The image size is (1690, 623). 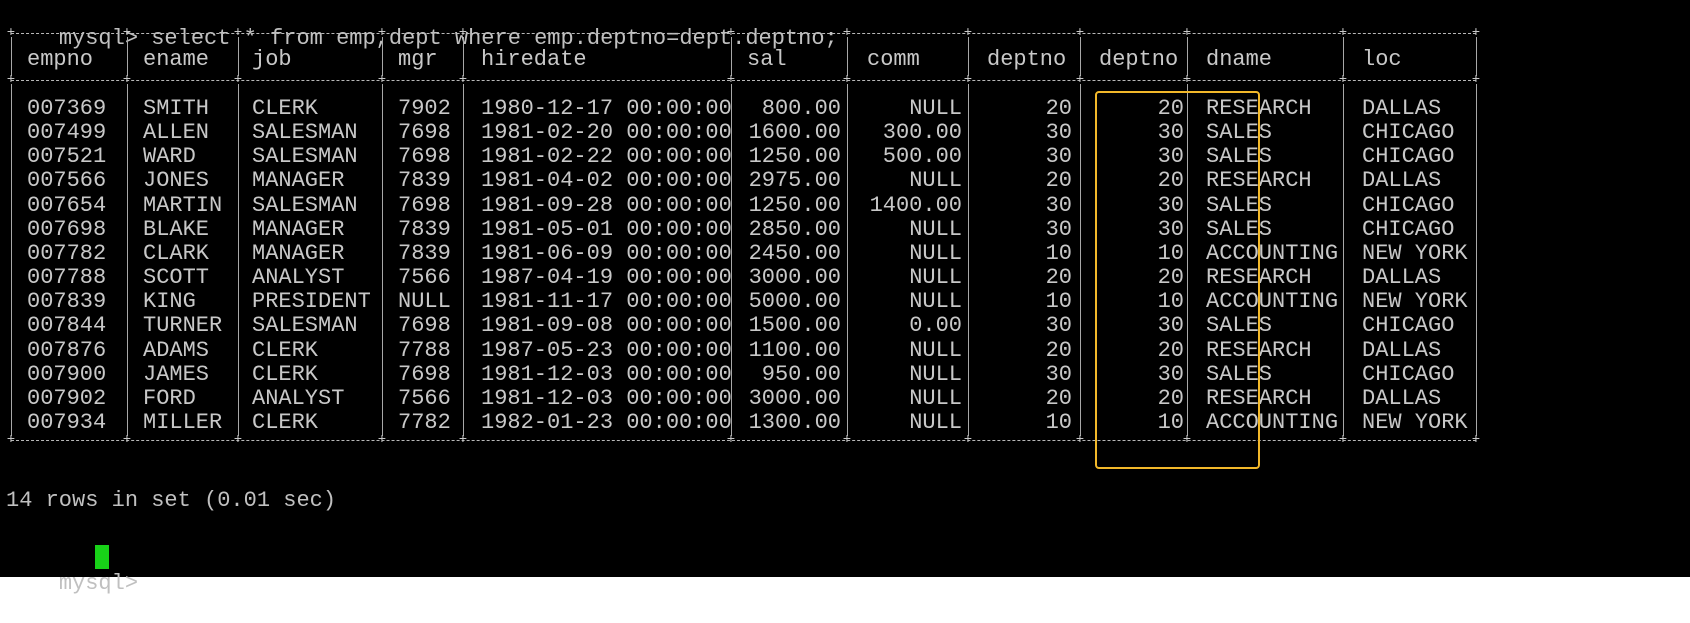 What do you see at coordinates (606, 374) in the screenshot?
I see `table-cell: 1981-12-03 00:00:00` at bounding box center [606, 374].